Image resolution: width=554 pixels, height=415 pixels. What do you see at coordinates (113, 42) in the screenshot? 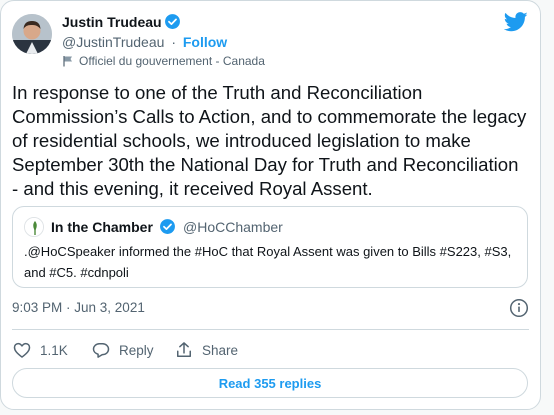
I see `author-handle: @JustinTrudeau` at bounding box center [113, 42].